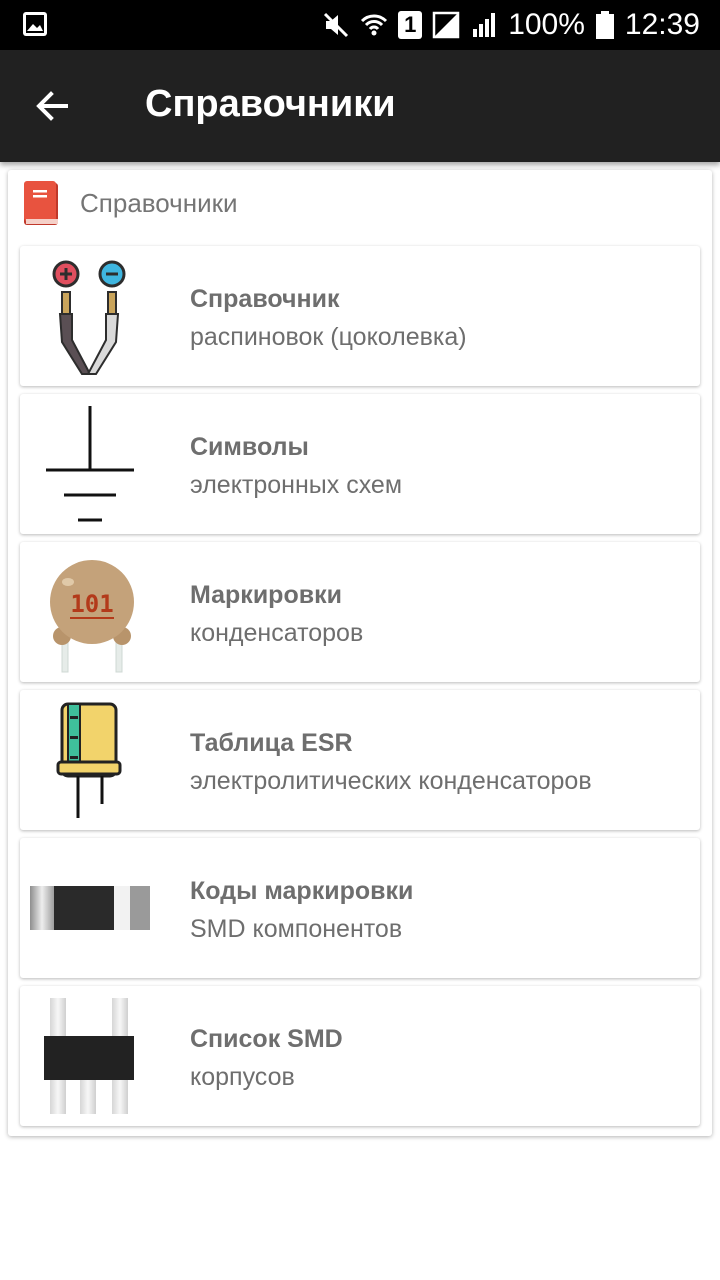  I want to click on smd-resistor-icon, so click(90, 908).